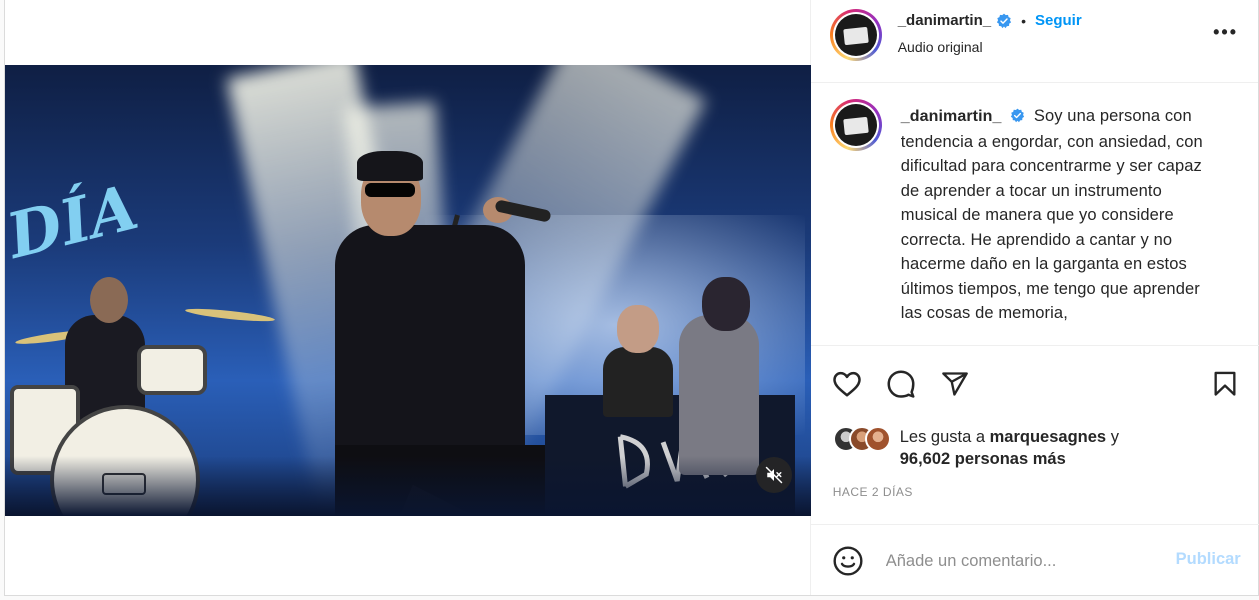 This screenshot has height=600, width=1259. What do you see at coordinates (1015, 561) in the screenshot?
I see `comment-input` at bounding box center [1015, 561].